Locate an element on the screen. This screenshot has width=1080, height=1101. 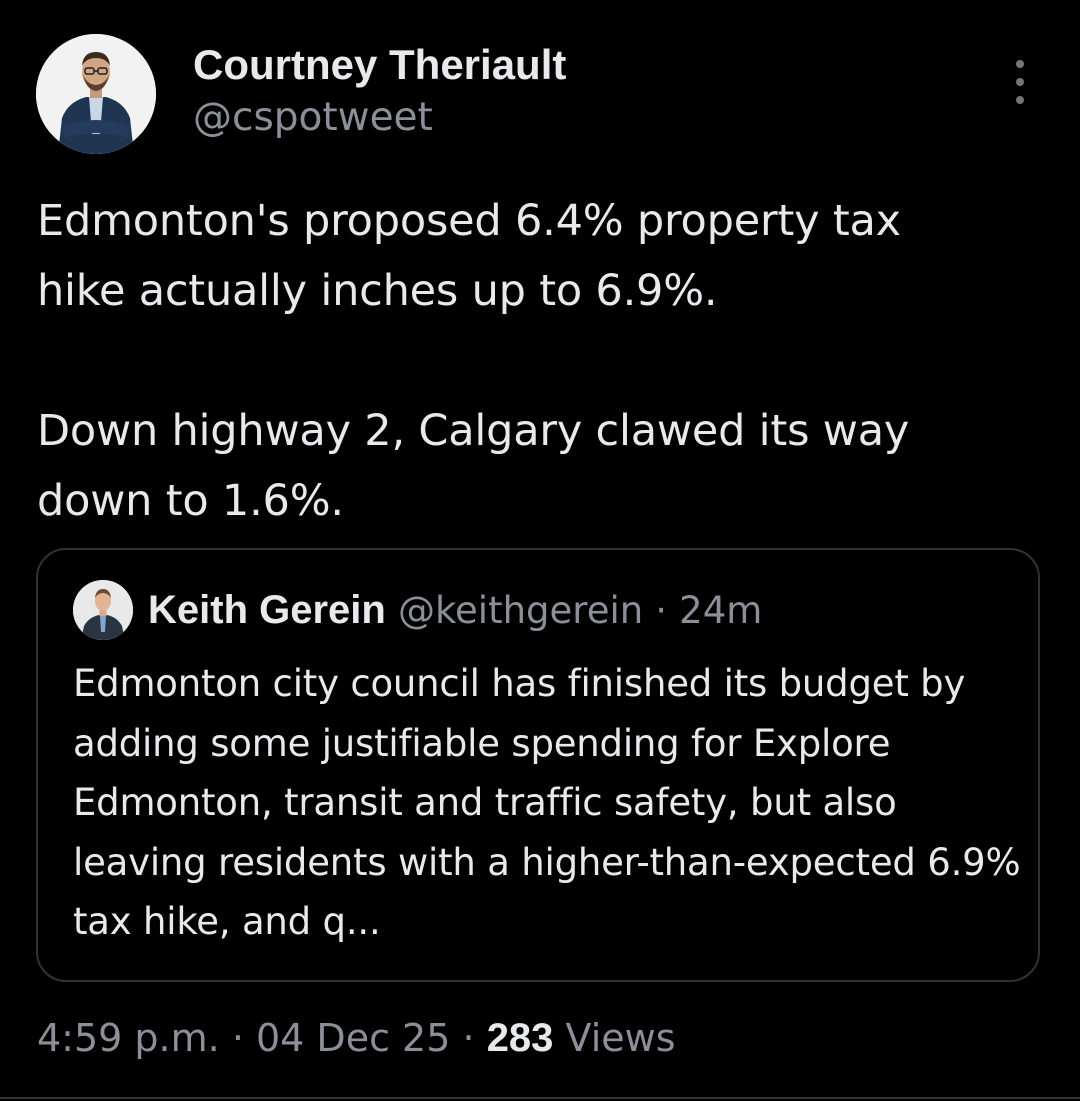
more-vertical-icon is located at coordinates (1020, 64).